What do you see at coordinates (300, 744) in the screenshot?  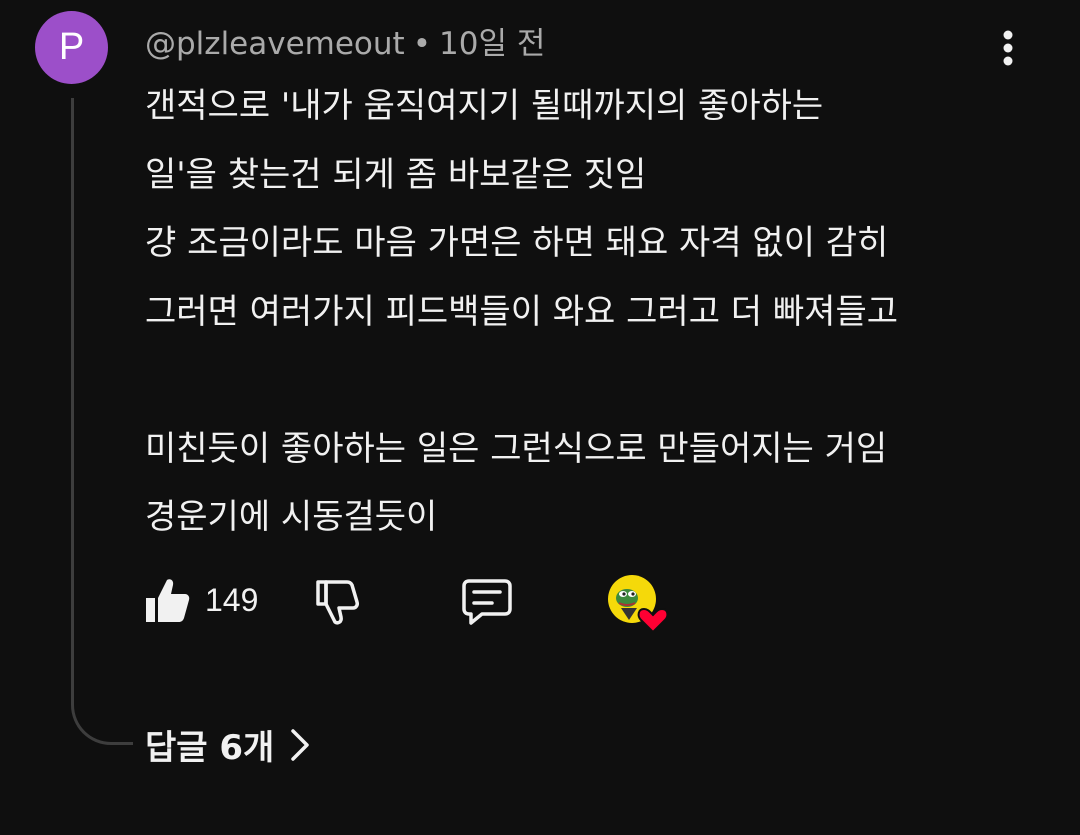 I see `chevron-right-icon` at bounding box center [300, 744].